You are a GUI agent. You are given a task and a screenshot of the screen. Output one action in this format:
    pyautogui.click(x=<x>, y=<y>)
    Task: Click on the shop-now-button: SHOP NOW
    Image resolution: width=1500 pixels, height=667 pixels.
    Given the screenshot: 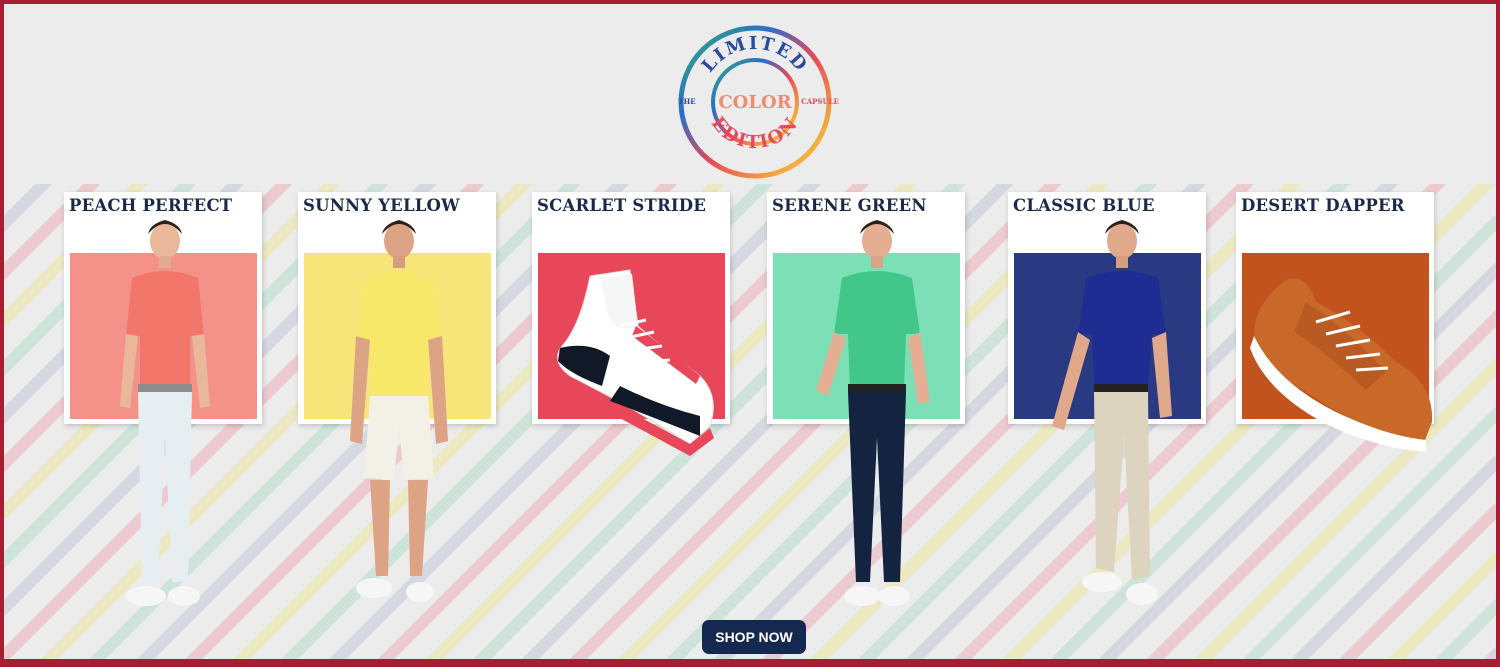 What is the action you would take?
    pyautogui.click(x=754, y=637)
    